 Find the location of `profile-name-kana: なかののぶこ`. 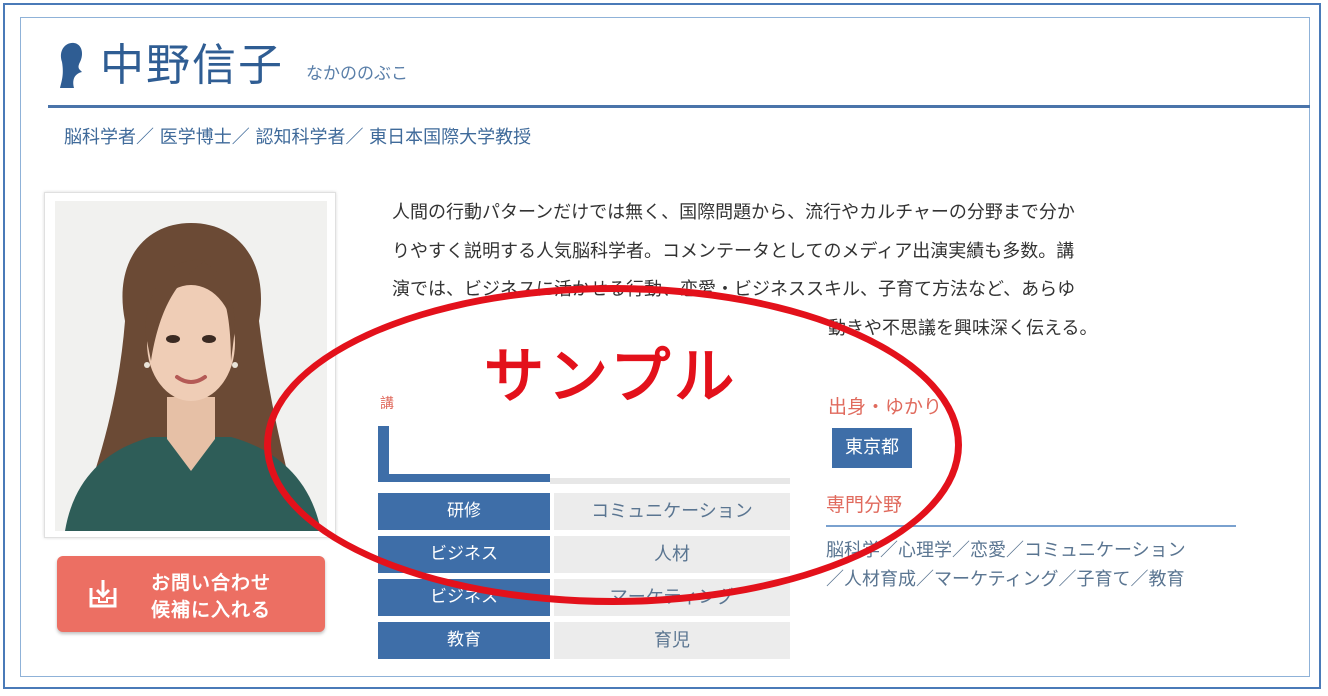

profile-name-kana: なかののぶこ is located at coordinates (357, 74).